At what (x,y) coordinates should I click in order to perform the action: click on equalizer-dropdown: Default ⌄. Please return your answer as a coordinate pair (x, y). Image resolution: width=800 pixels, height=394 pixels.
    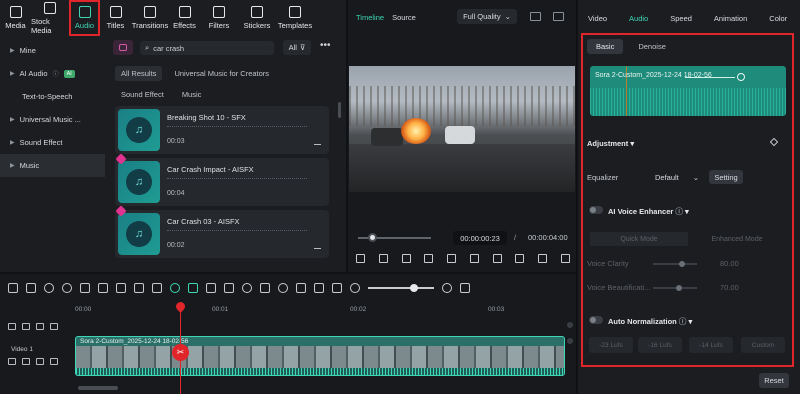
    Looking at the image, I should click on (677, 177).